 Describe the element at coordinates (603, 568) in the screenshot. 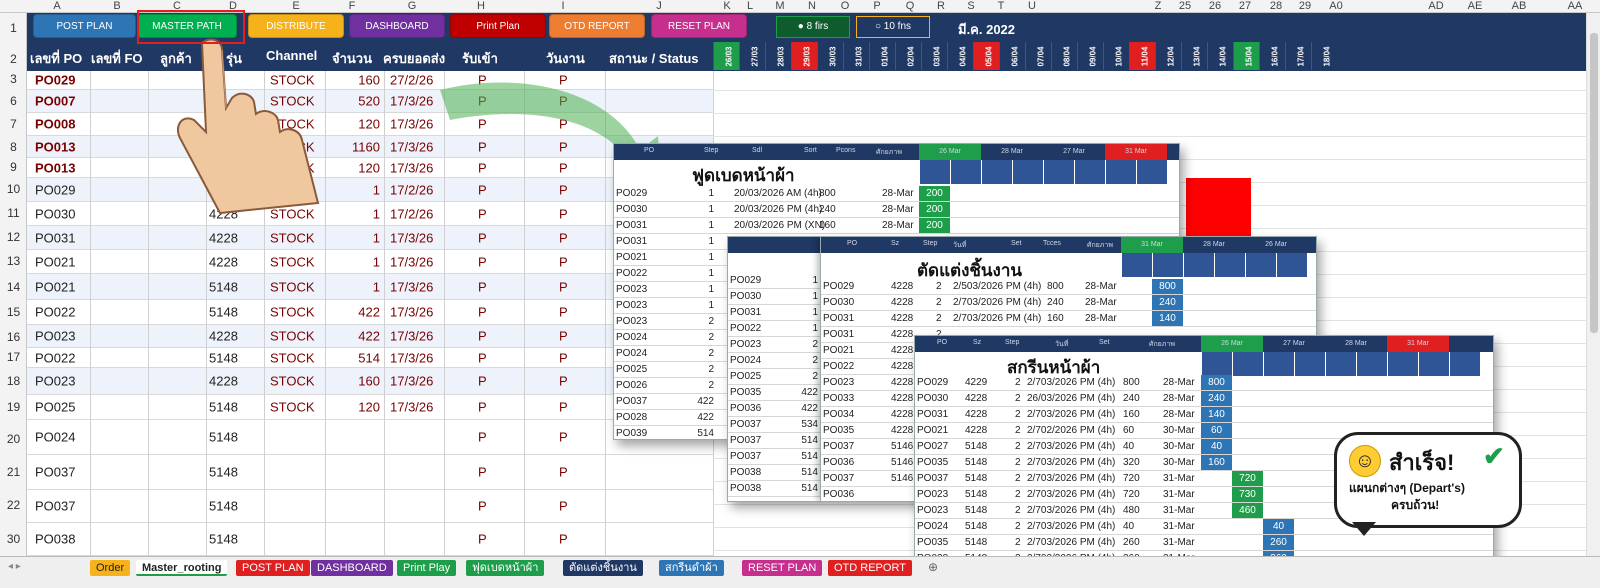

I see `sheet-tab-6: ตัดแต่งชิ้นงาน` at that location.